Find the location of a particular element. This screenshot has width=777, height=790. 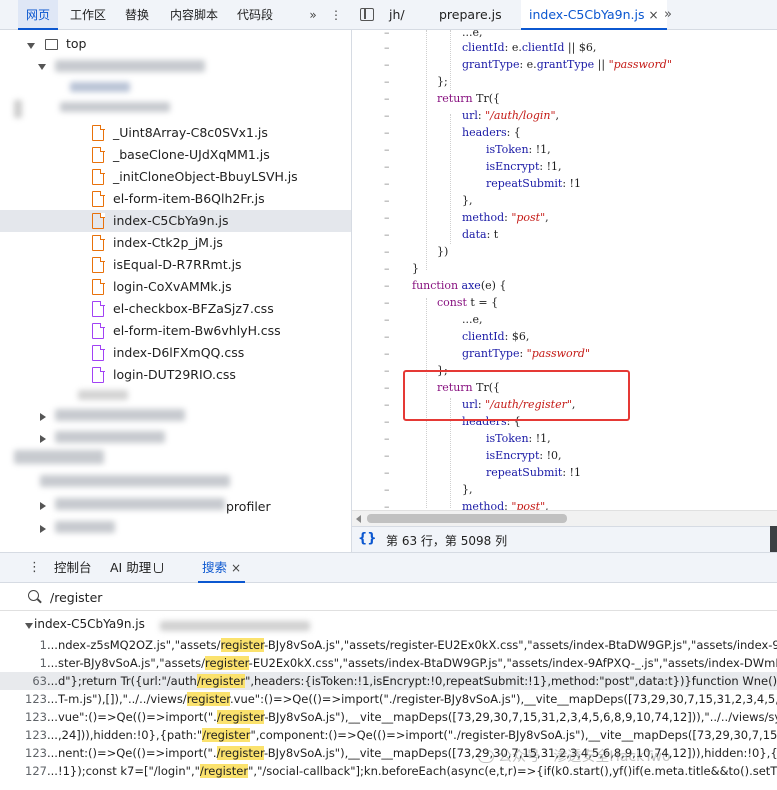

obscured-path is located at coordinates (235, 626).